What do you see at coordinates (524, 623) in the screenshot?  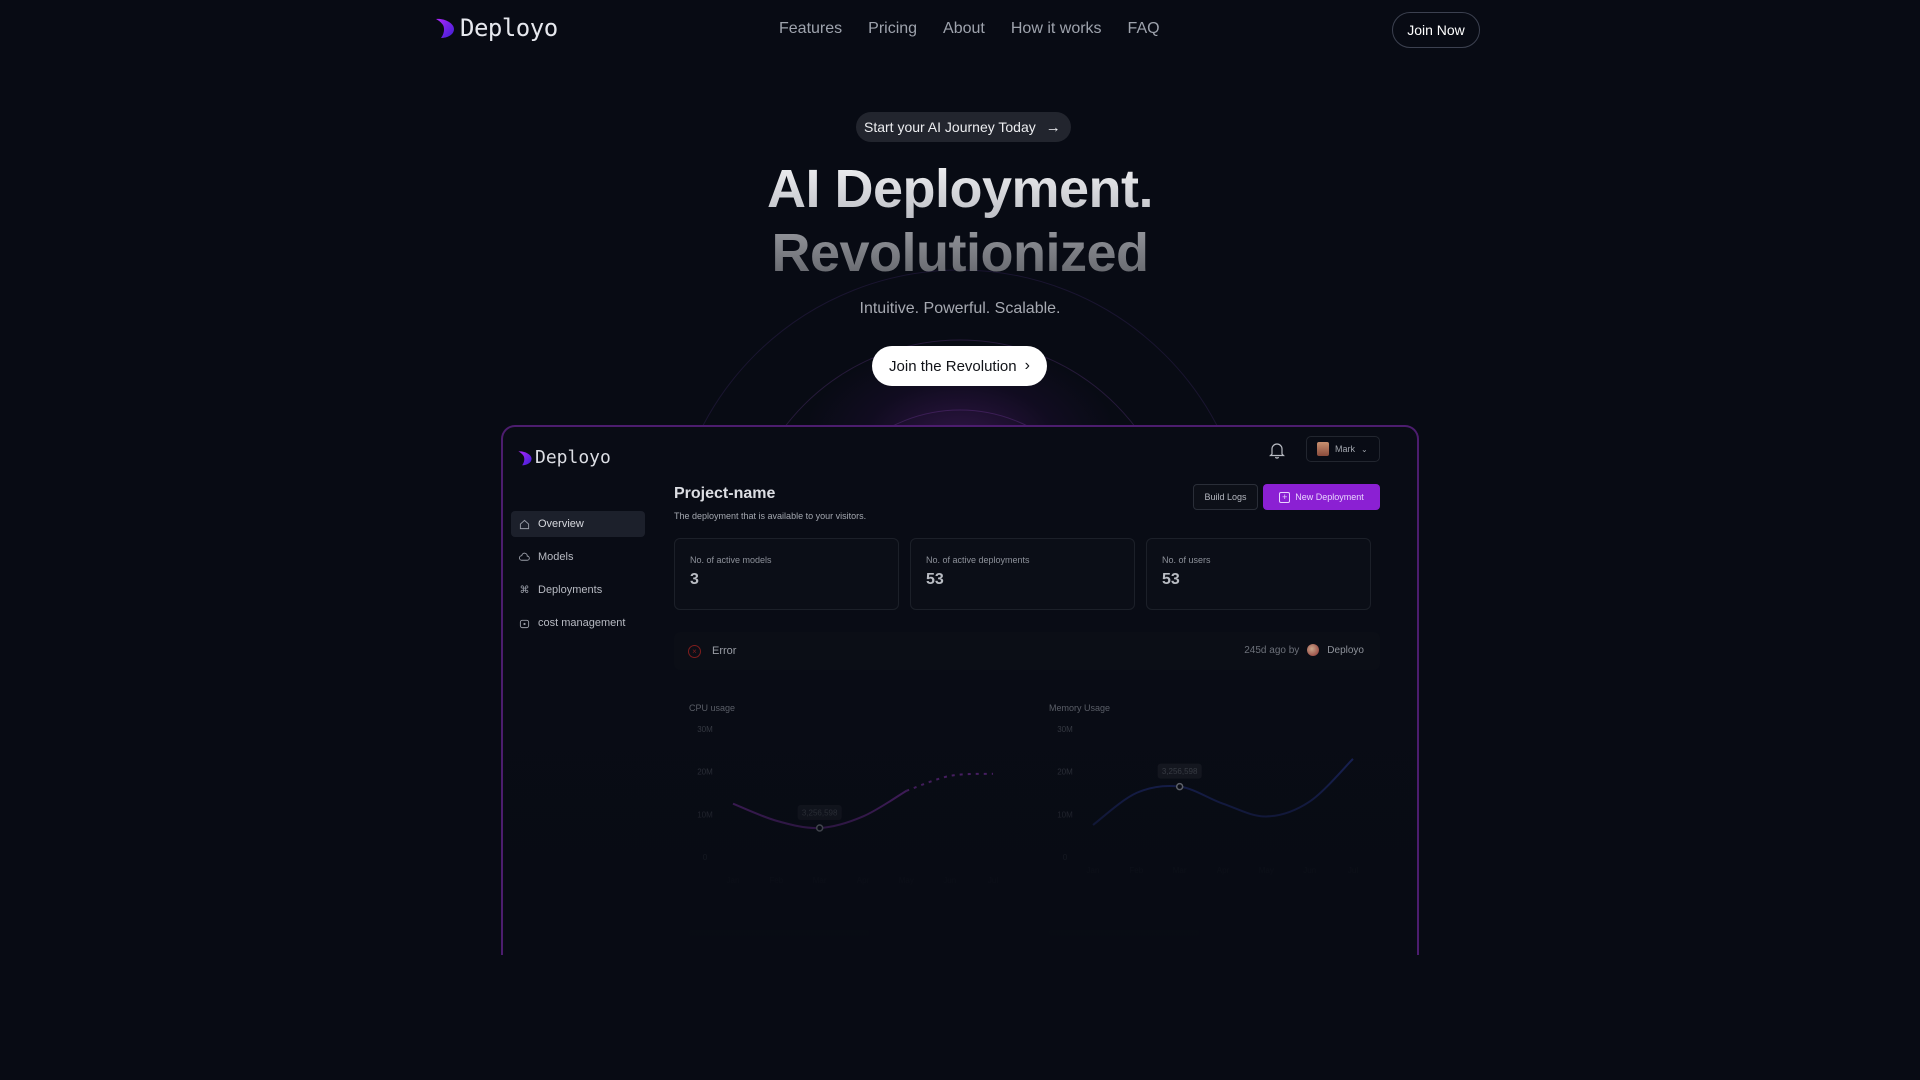 I see `wallet-icon` at bounding box center [524, 623].